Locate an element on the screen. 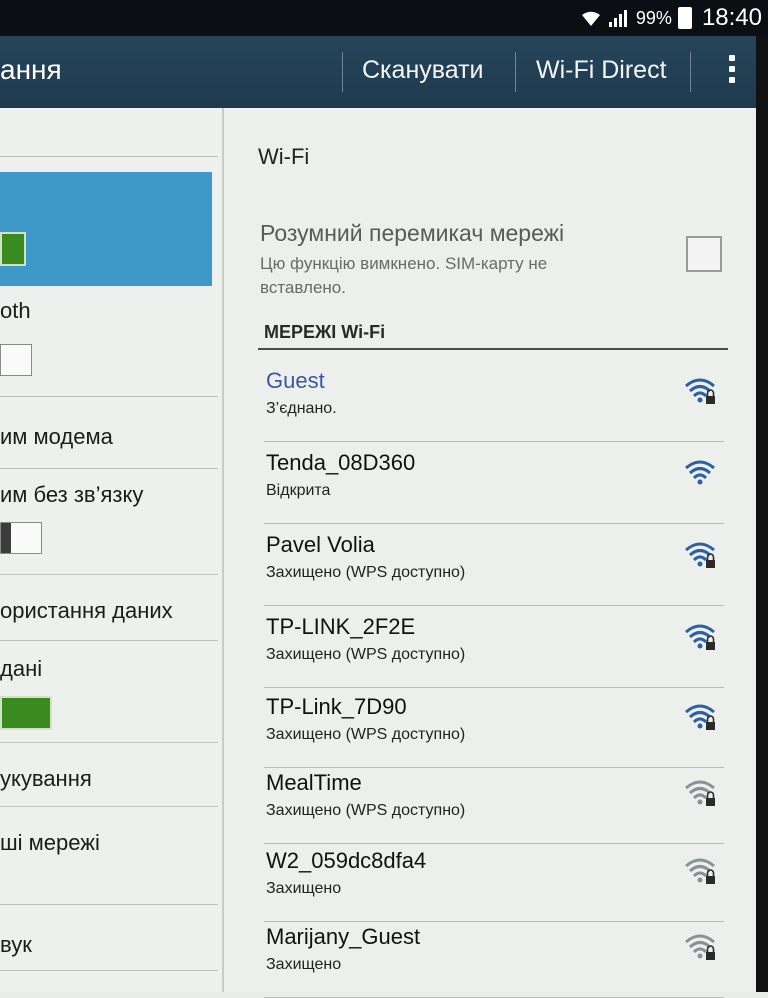 The height and width of the screenshot is (998, 768). offline-mode-toggle is located at coordinates (21, 538).